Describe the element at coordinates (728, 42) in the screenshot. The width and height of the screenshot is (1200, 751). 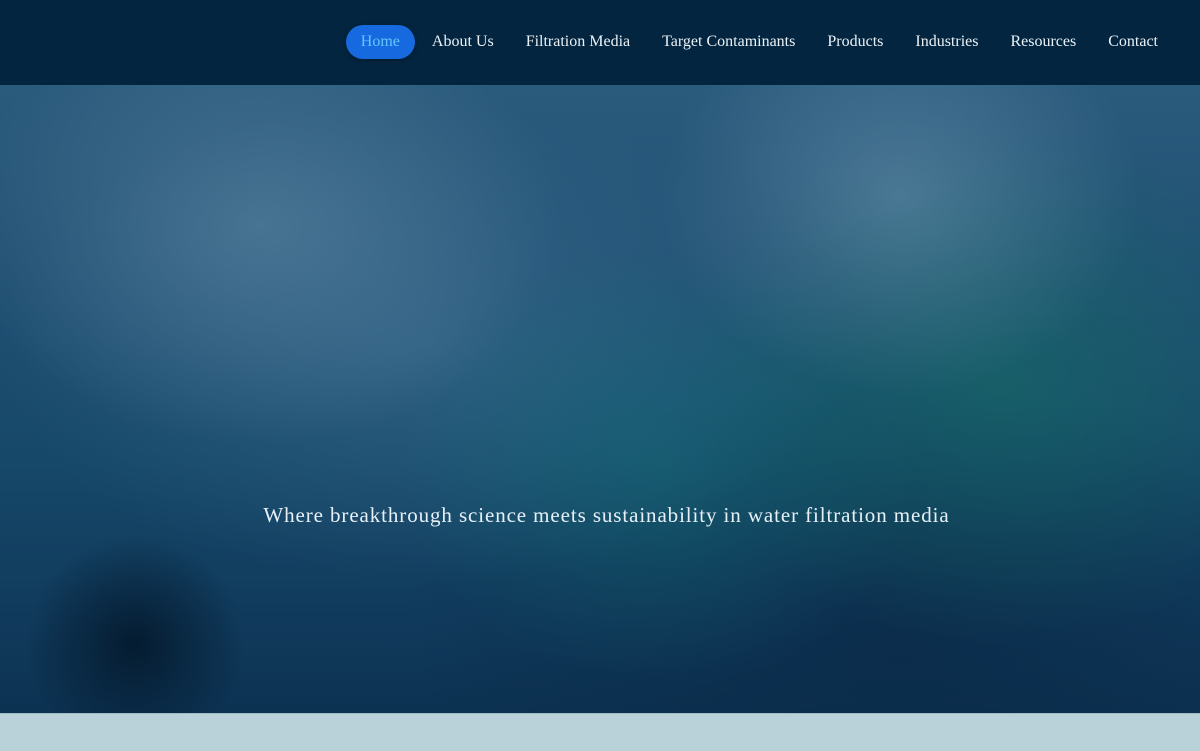
I see `nav-item-target-contaminants: Target Contaminants` at that location.